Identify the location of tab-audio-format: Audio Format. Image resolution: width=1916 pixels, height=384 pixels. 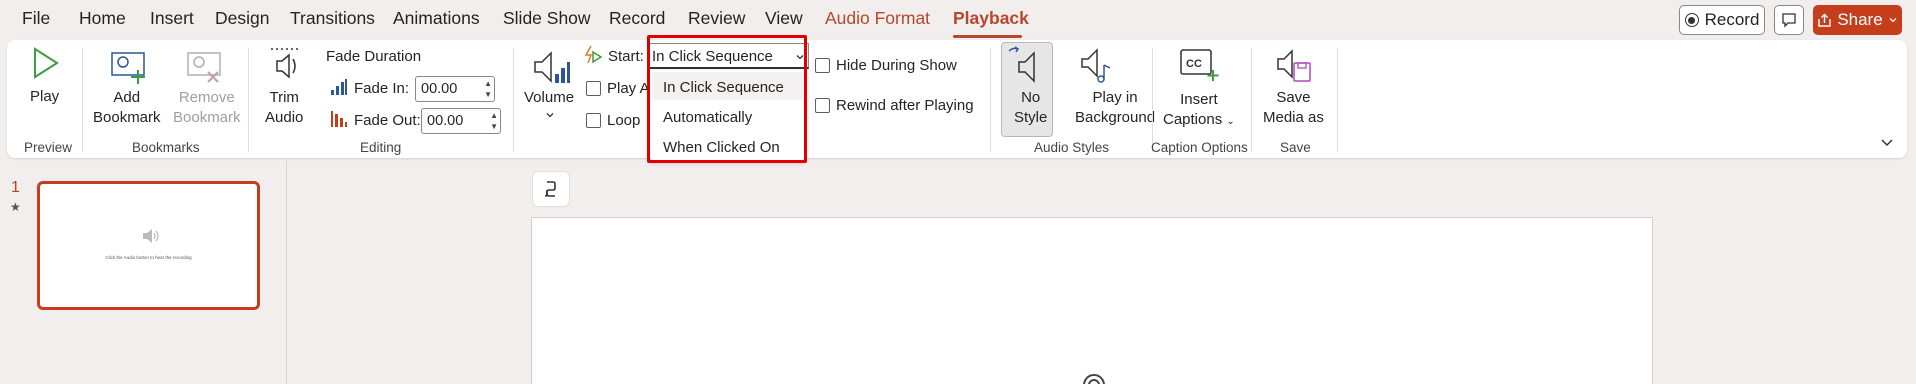
(877, 18).